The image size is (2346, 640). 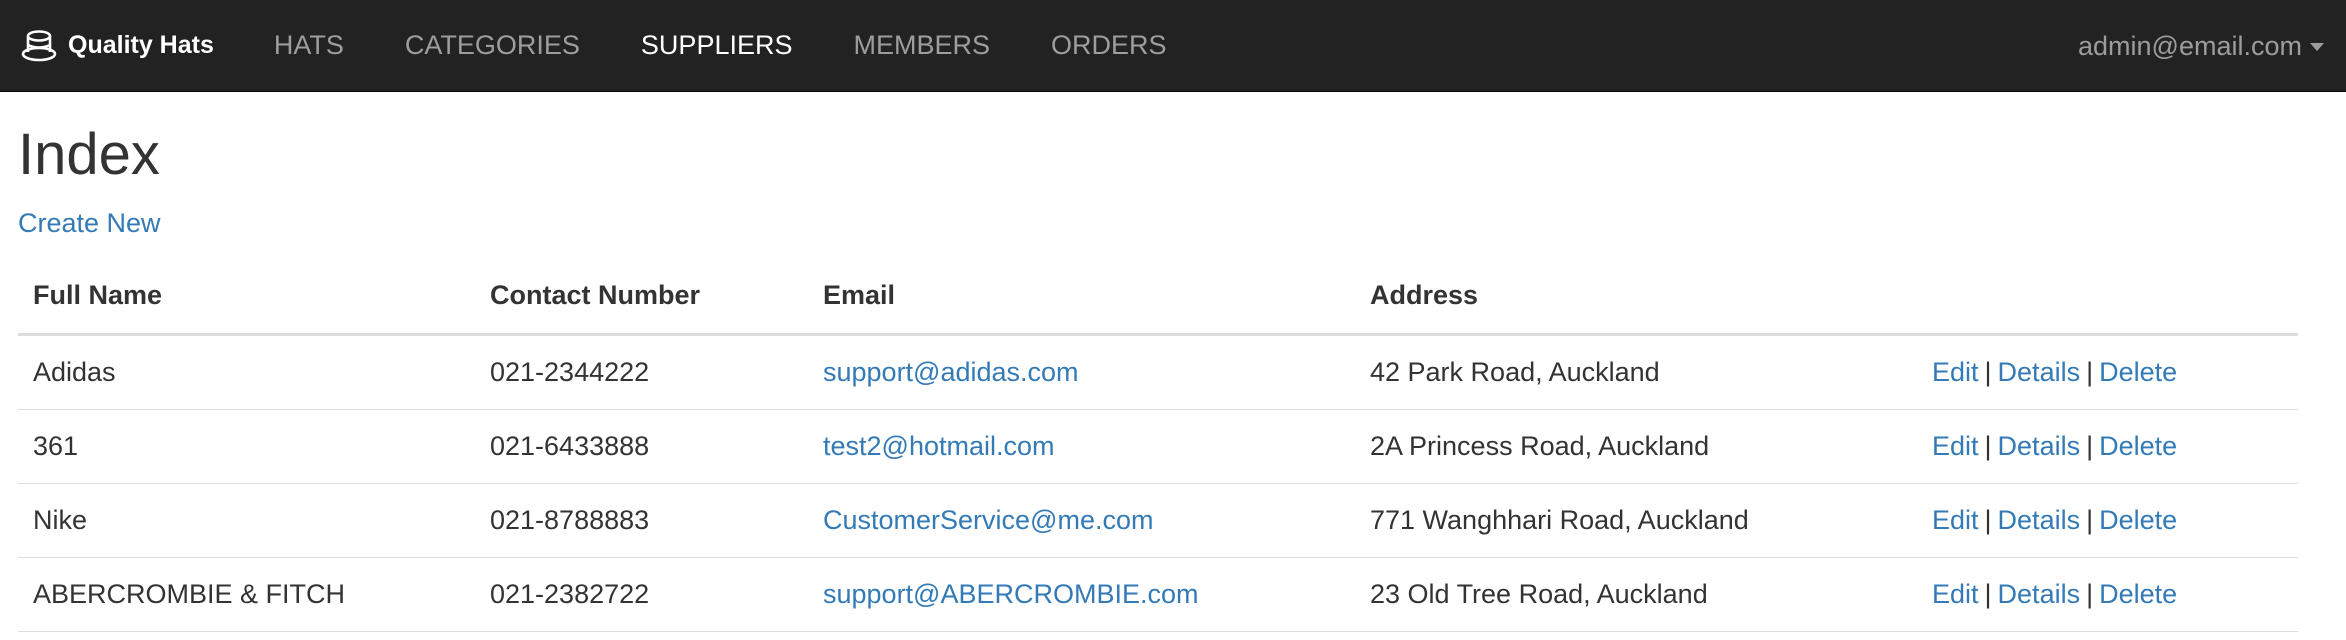 I want to click on cell-email: test2@hotmail.com, so click(x=1081, y=446).